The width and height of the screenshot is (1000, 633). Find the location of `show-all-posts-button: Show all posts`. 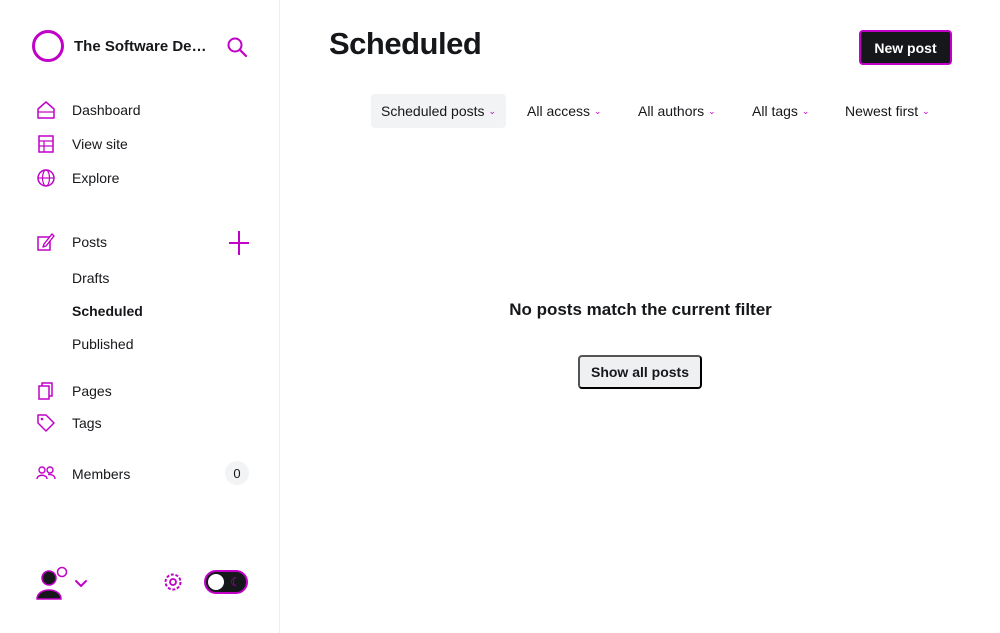

show-all-posts-button: Show all posts is located at coordinates (640, 372).